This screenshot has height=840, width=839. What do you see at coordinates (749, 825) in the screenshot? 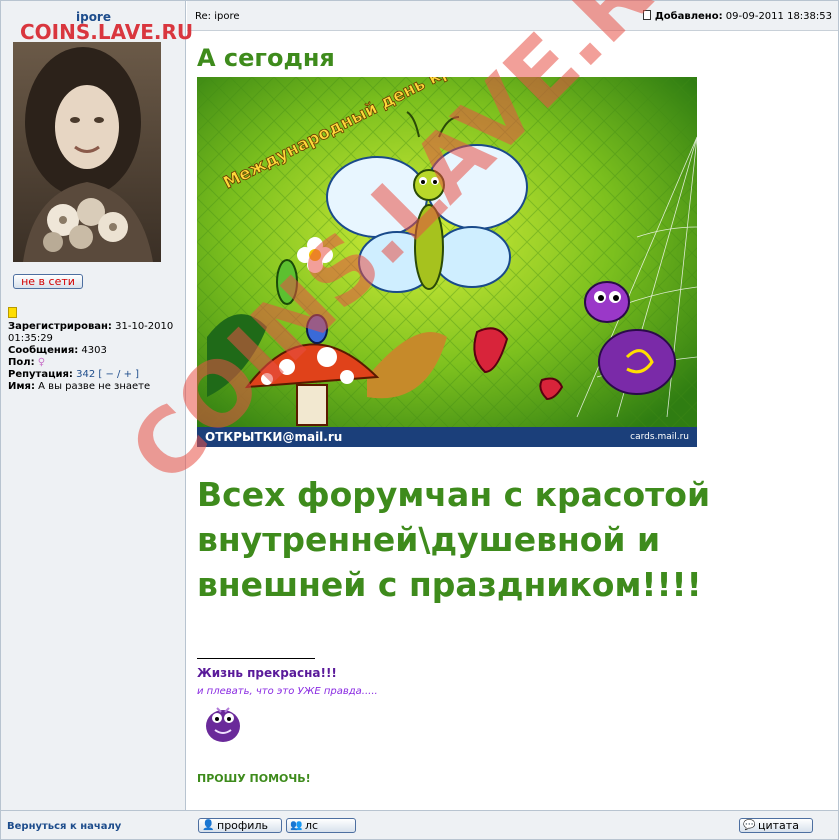
I see `quote-icon: 💬` at bounding box center [749, 825].